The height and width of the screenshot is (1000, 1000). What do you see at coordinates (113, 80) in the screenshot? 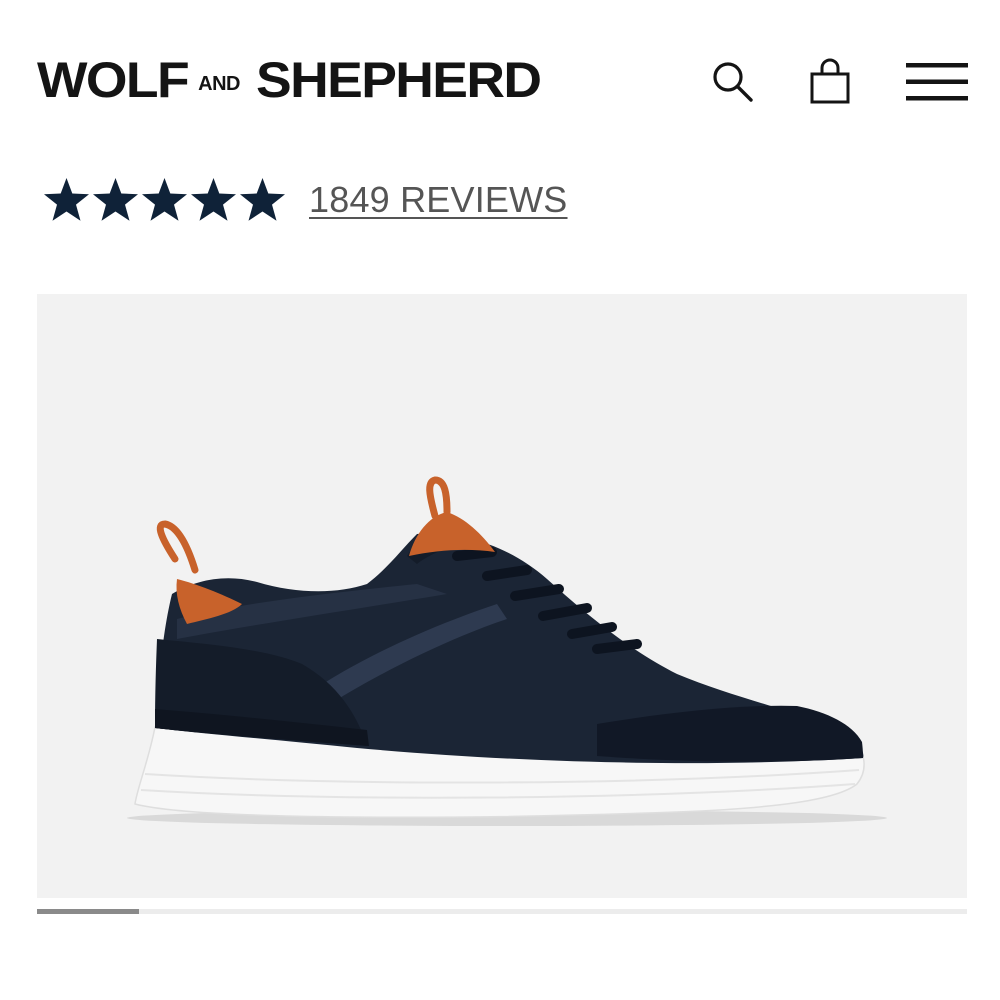
I see `brand-logo-word-wolf: WOLF` at bounding box center [113, 80].